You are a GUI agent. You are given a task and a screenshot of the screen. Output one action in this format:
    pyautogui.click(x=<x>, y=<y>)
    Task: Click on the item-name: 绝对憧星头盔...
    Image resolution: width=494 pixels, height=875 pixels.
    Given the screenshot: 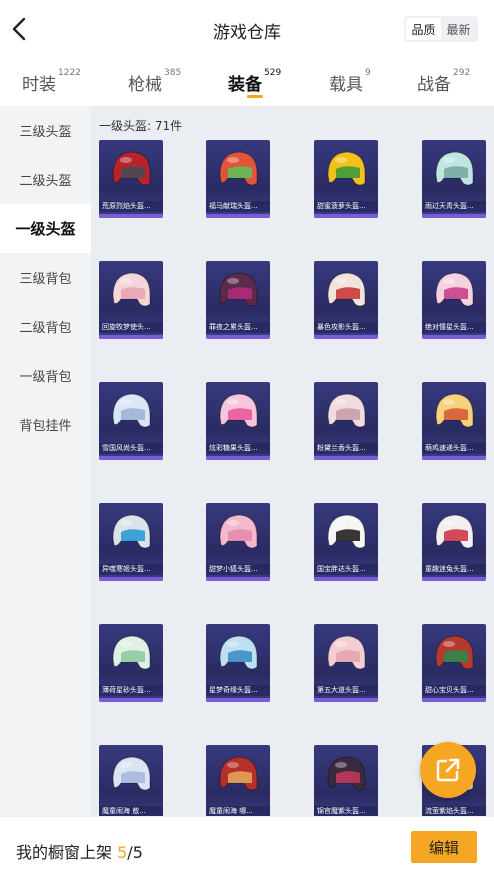 What is the action you would take?
    pyautogui.click(x=454, y=327)
    